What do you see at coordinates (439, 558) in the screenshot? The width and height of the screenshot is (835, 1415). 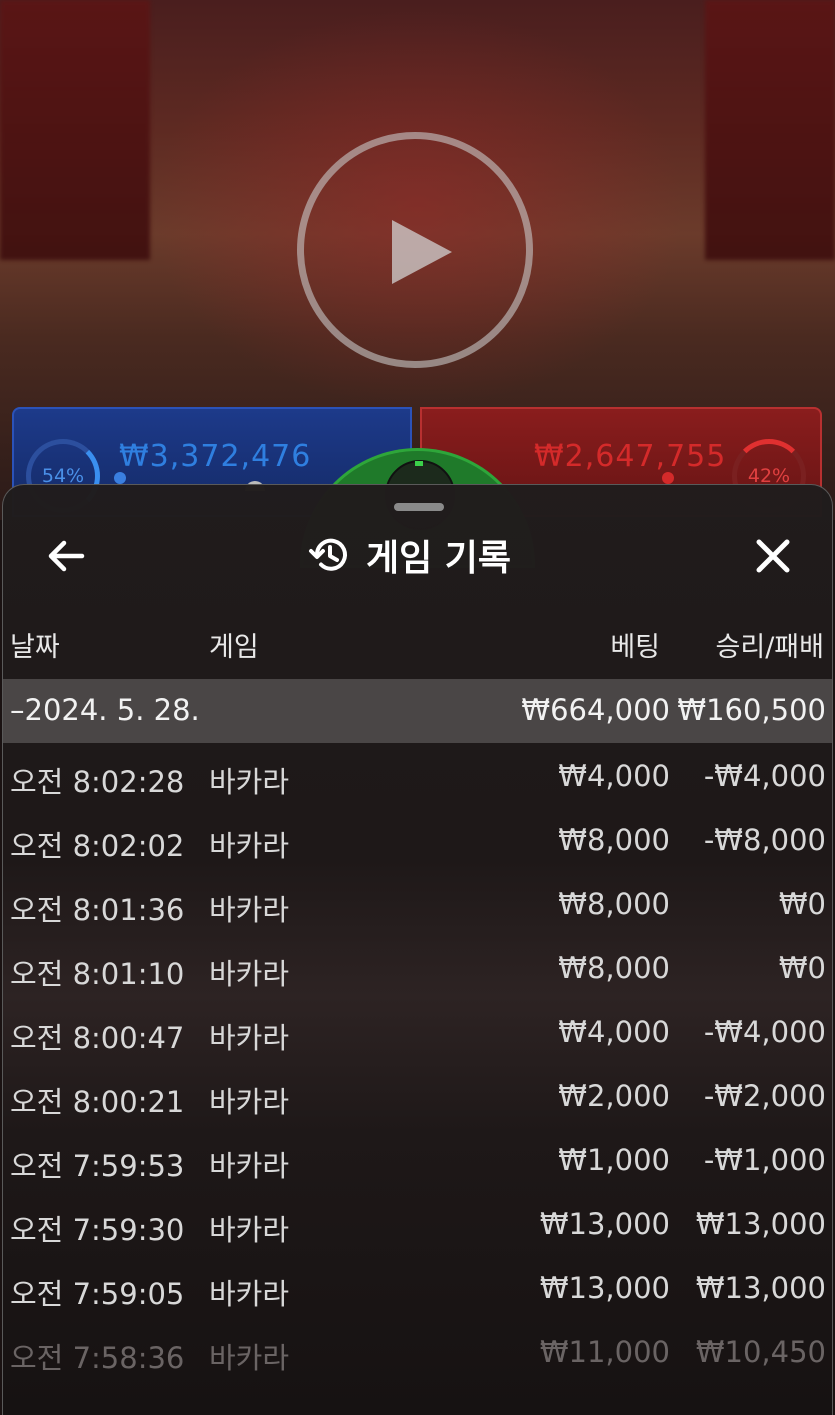 I see `sheet-title-text: 게임 기록` at bounding box center [439, 558].